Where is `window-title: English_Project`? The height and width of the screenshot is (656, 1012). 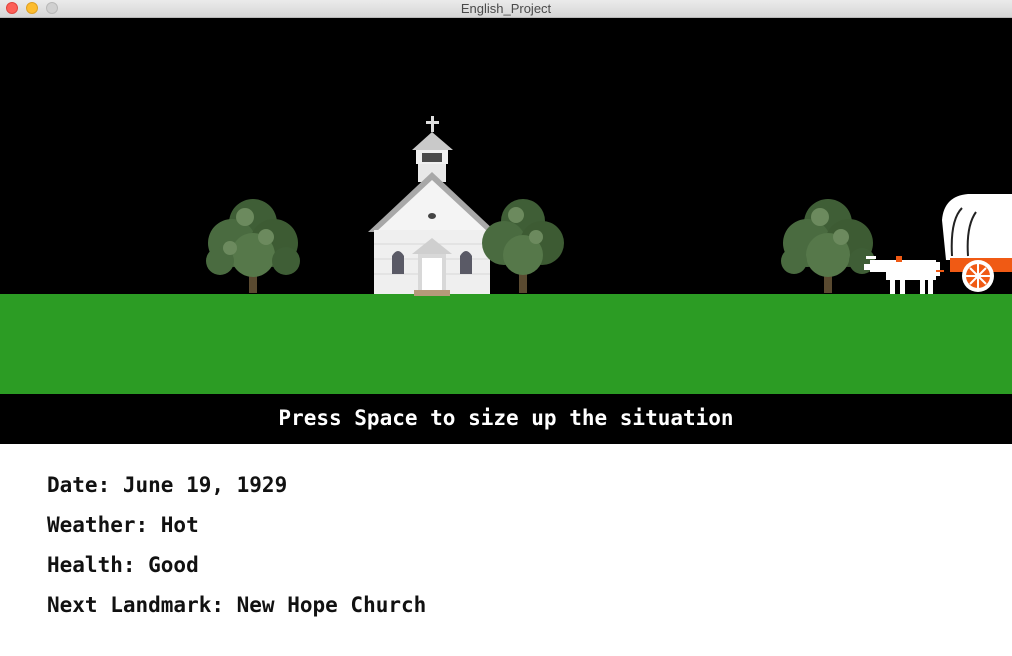 window-title: English_Project is located at coordinates (506, 8).